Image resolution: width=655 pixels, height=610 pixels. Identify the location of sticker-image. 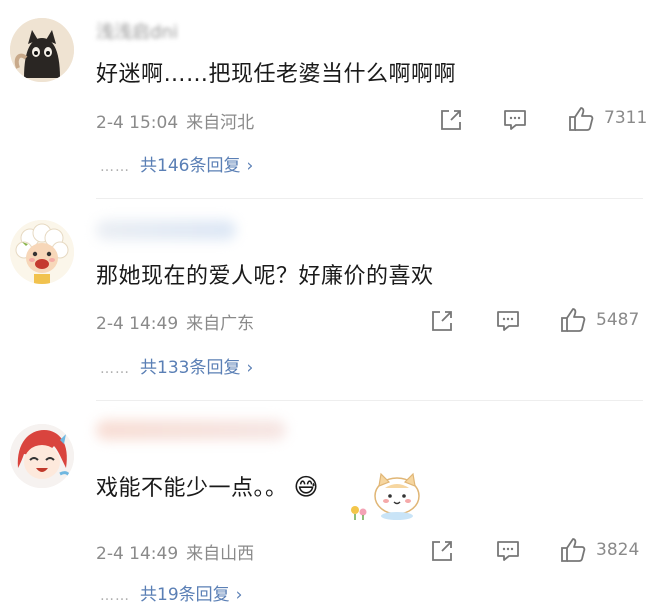
(385, 492).